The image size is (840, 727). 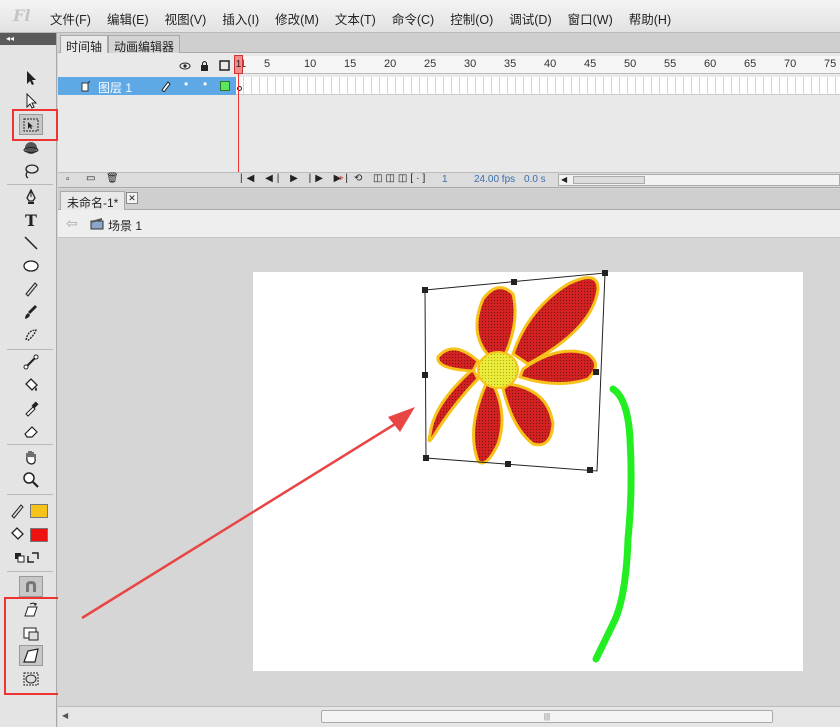 What do you see at coordinates (225, 86) in the screenshot?
I see `layer-outline-color` at bounding box center [225, 86].